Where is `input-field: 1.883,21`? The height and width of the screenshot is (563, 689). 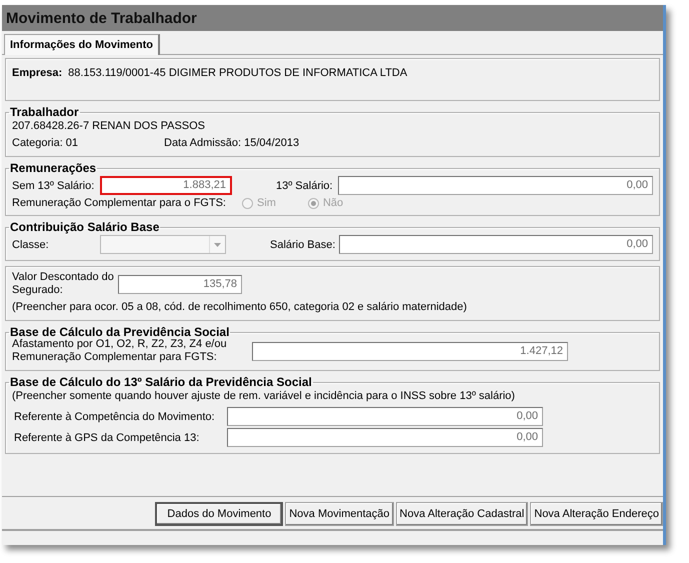
input-field: 1.883,21 is located at coordinates (166, 185).